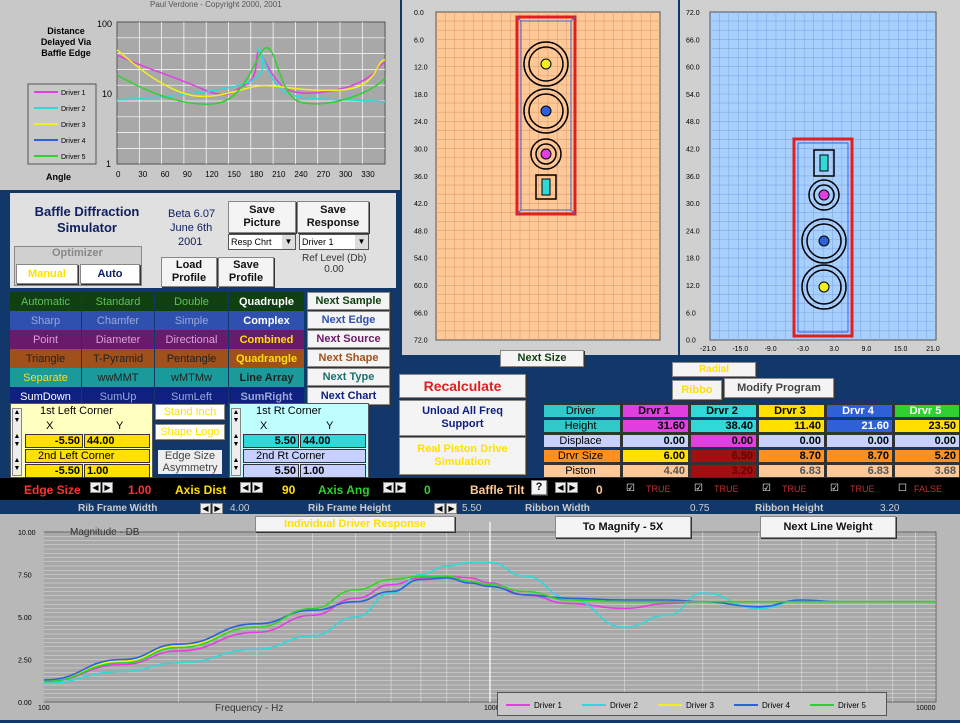 This screenshot has width=960, height=723. Describe the element at coordinates (348, 301) in the screenshot. I see `next-button-0: Next Sample` at that location.